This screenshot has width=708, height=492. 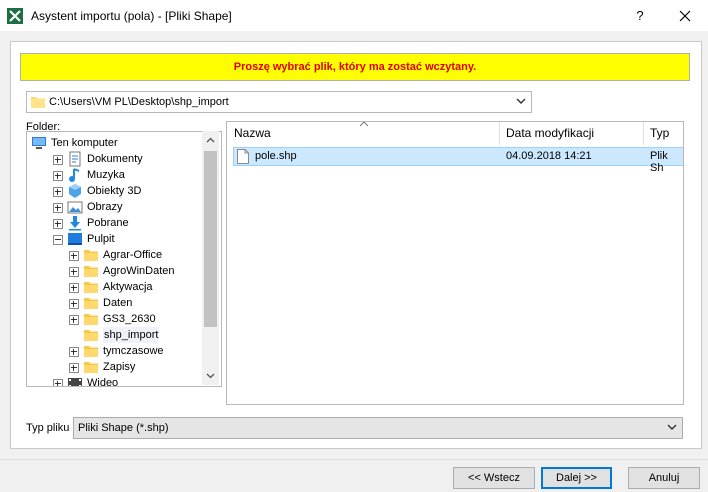 I want to click on column-header-modified: Data modyfikacji, so click(x=550, y=133).